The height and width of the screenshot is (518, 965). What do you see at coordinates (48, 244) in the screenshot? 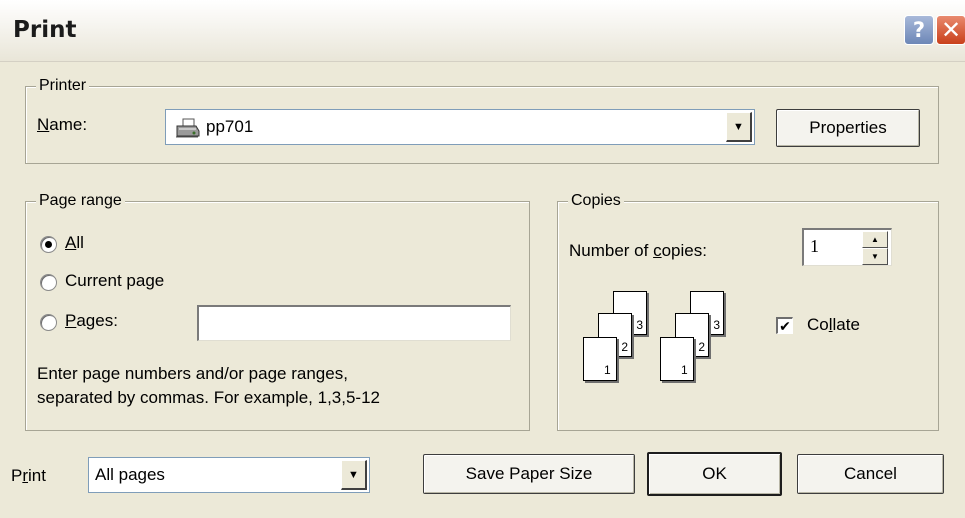
I see `radio-all` at bounding box center [48, 244].